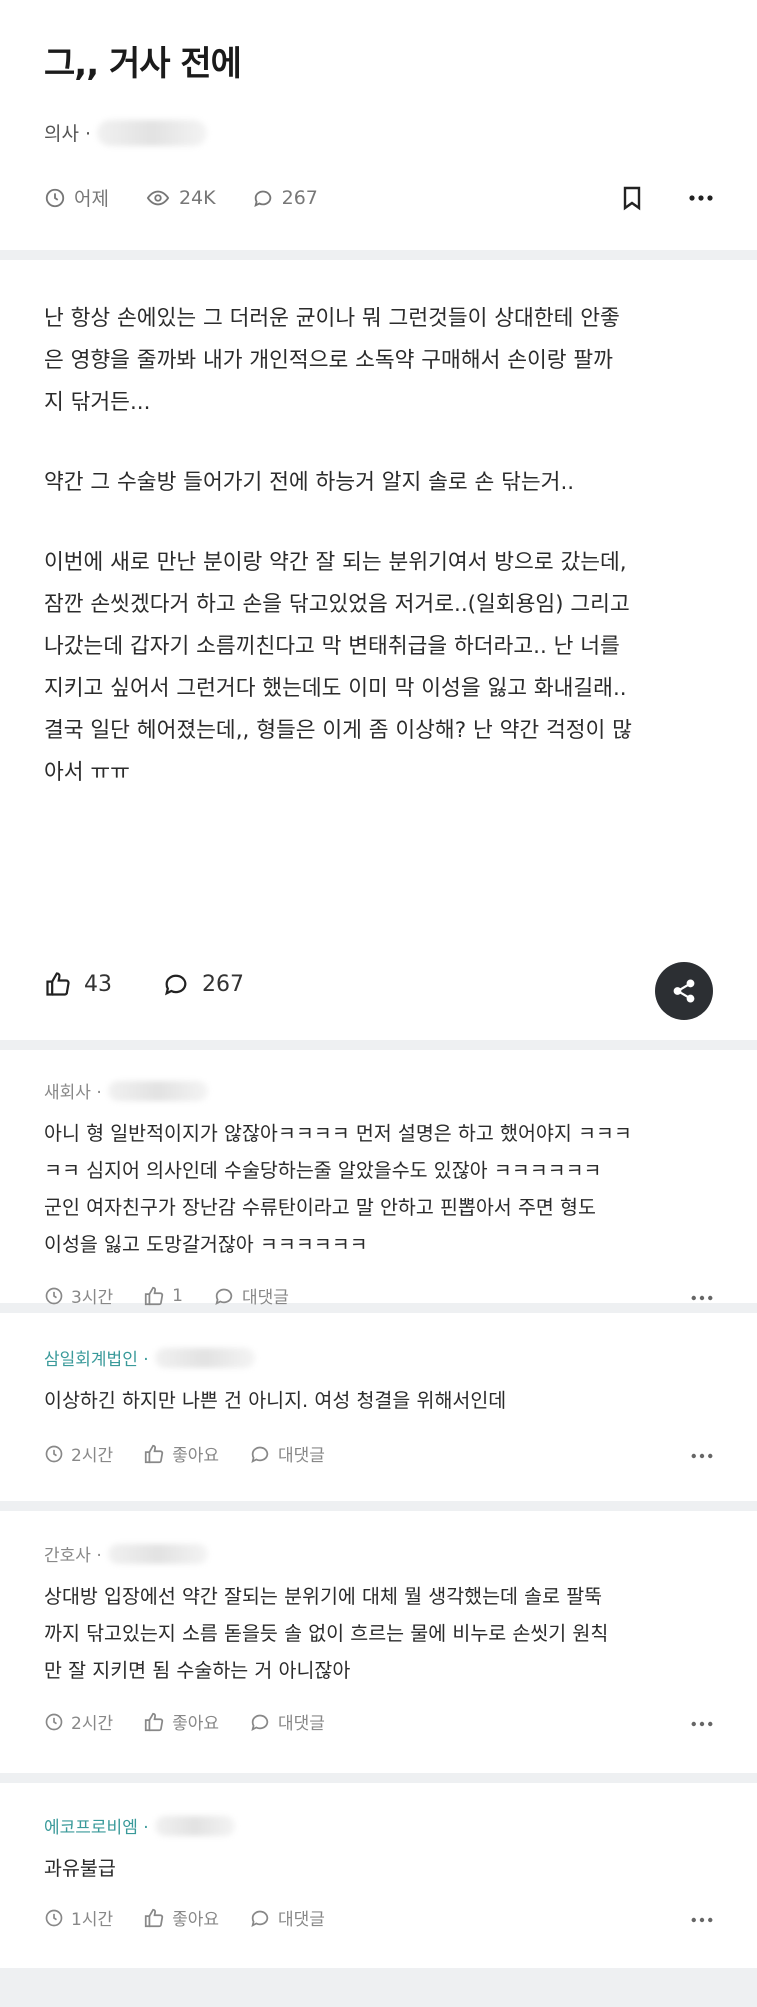  I want to click on post-header: 그,, 거사 전에 의사 · 어제 24K 267, so click(378, 125).